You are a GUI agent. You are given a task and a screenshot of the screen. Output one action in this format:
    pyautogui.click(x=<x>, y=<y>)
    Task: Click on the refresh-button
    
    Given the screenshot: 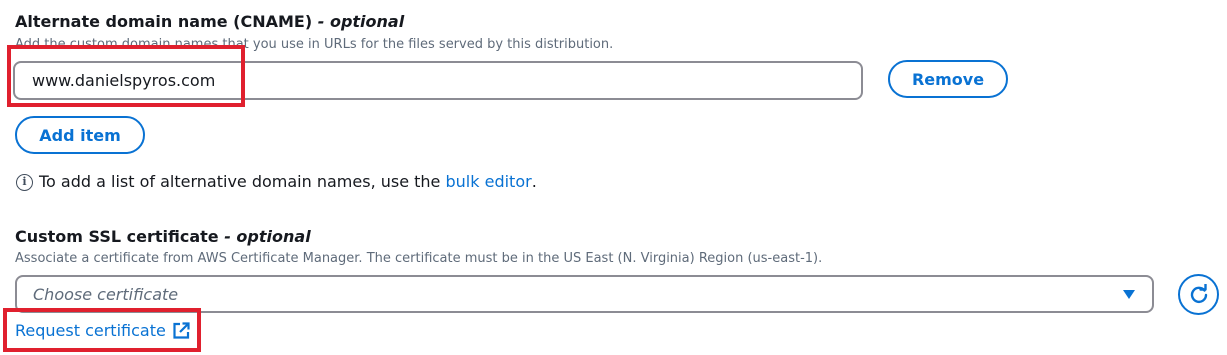 What is the action you would take?
    pyautogui.click(x=1198, y=294)
    